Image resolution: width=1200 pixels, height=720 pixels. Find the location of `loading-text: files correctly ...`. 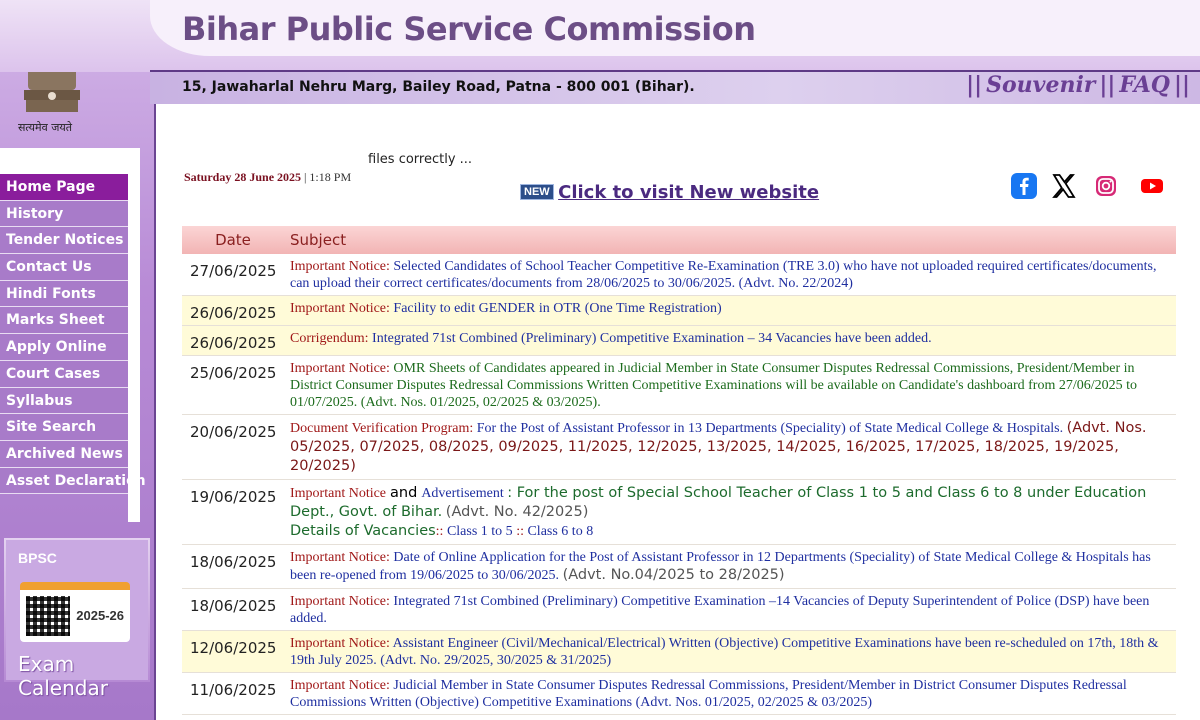

loading-text: files correctly ... is located at coordinates (420, 159).